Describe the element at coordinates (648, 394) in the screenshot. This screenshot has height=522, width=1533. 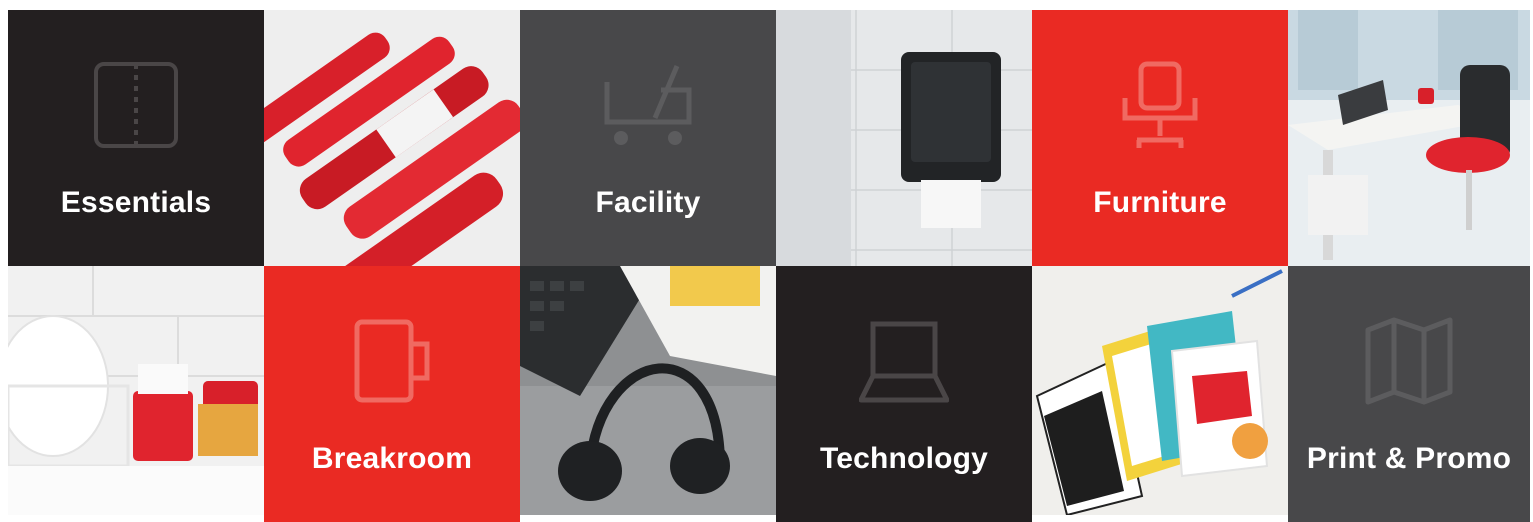
I see `headset-keyboard-photo` at that location.